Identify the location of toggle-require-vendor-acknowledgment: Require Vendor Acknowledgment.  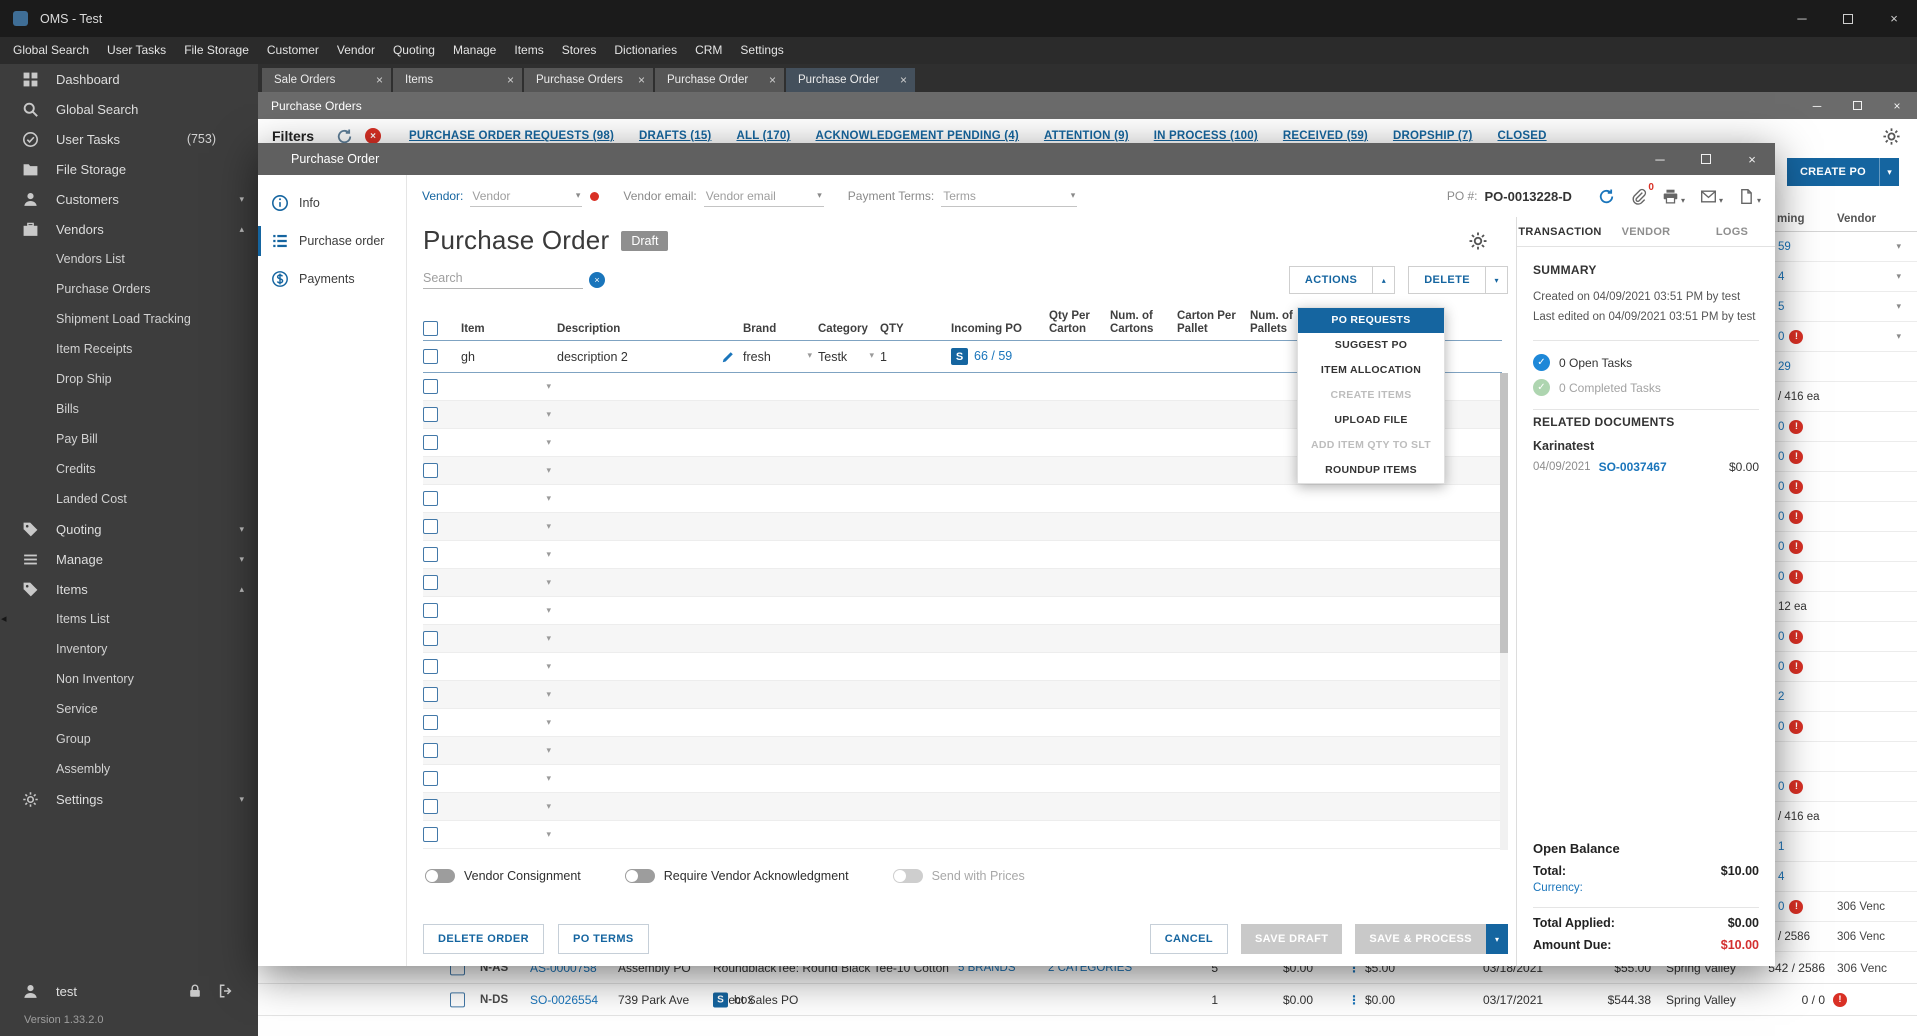
(736, 876).